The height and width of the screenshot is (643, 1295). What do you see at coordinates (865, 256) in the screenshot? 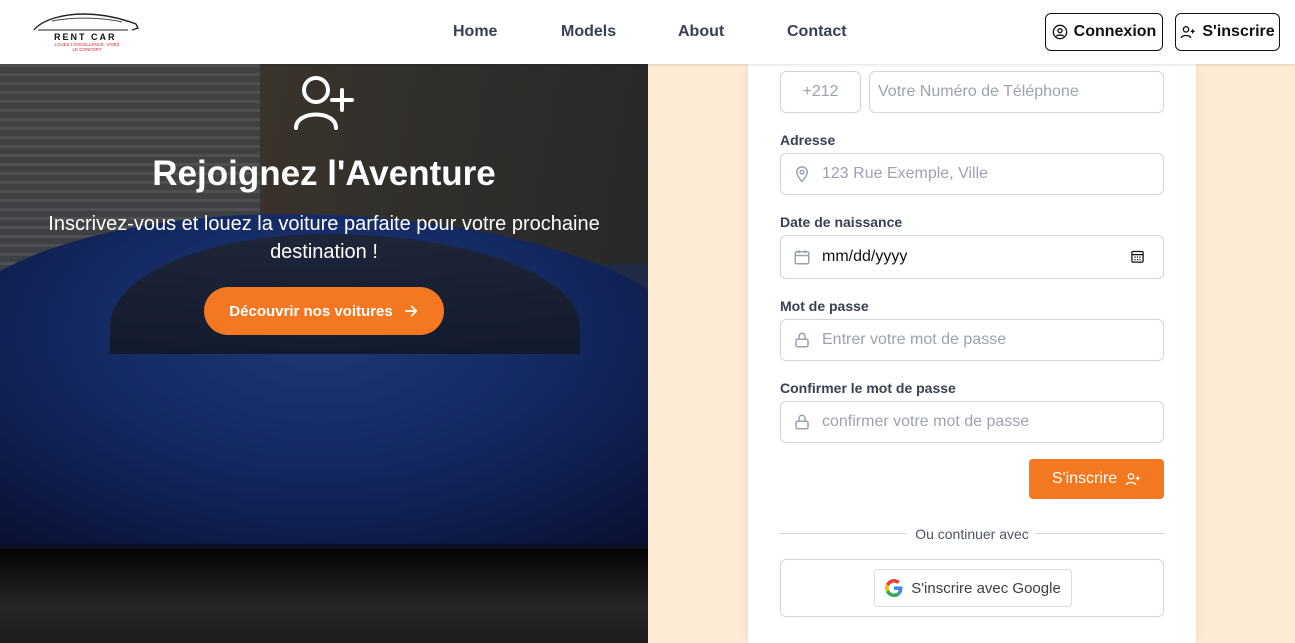
I see `birthdate-value: mm/dd/yyyy` at bounding box center [865, 256].